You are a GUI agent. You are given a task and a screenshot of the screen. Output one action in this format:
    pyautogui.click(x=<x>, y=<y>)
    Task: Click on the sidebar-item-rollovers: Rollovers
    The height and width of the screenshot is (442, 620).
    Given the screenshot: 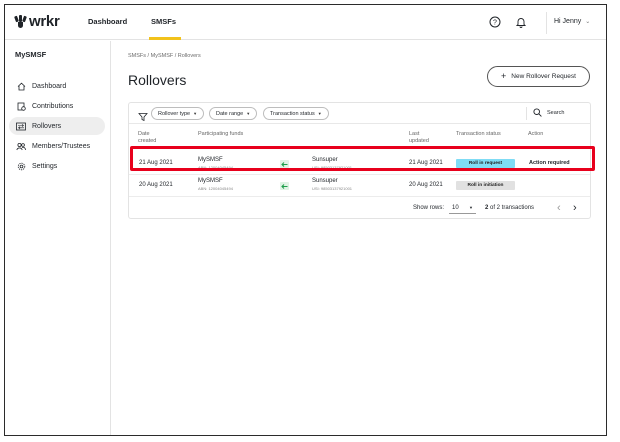 What is the action you would take?
    pyautogui.click(x=57, y=126)
    